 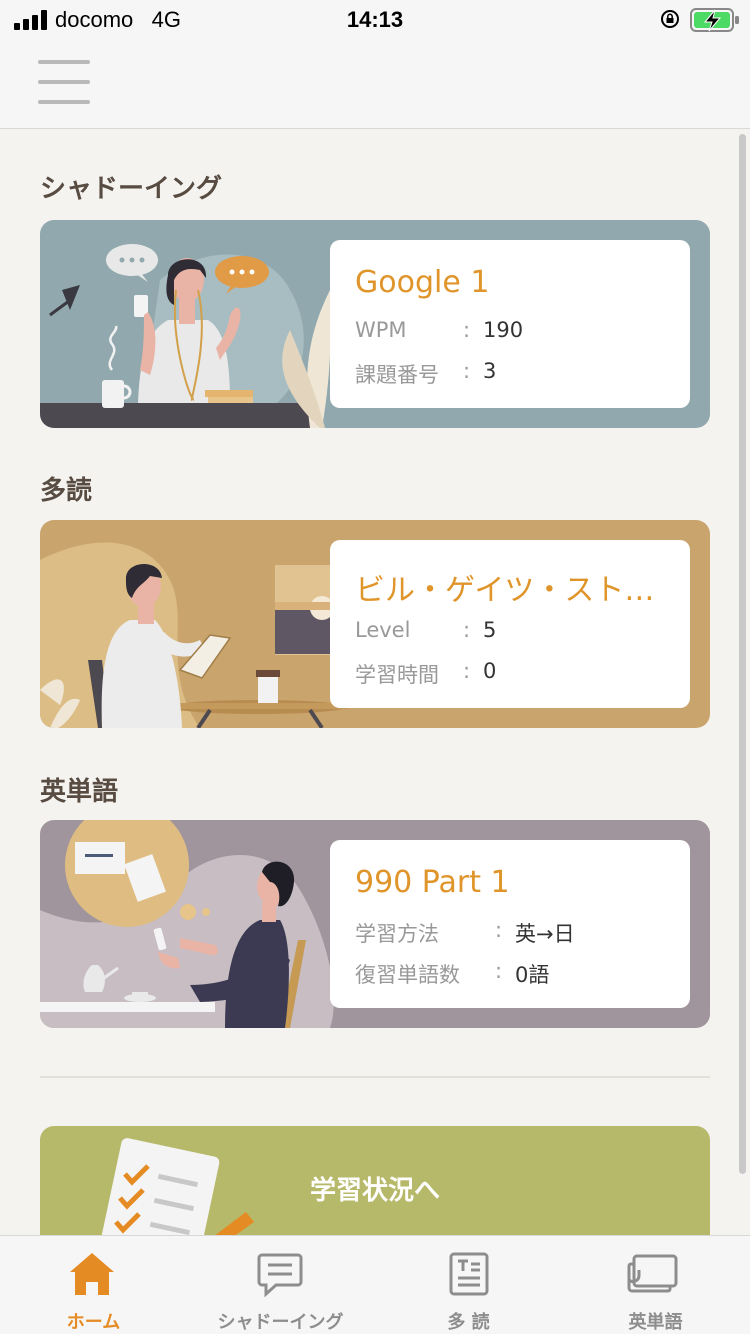 I want to click on vocabulary-info-panel: 990 Part 1 学習方法 : 英→日 復習単語数 : 0語, so click(x=510, y=924).